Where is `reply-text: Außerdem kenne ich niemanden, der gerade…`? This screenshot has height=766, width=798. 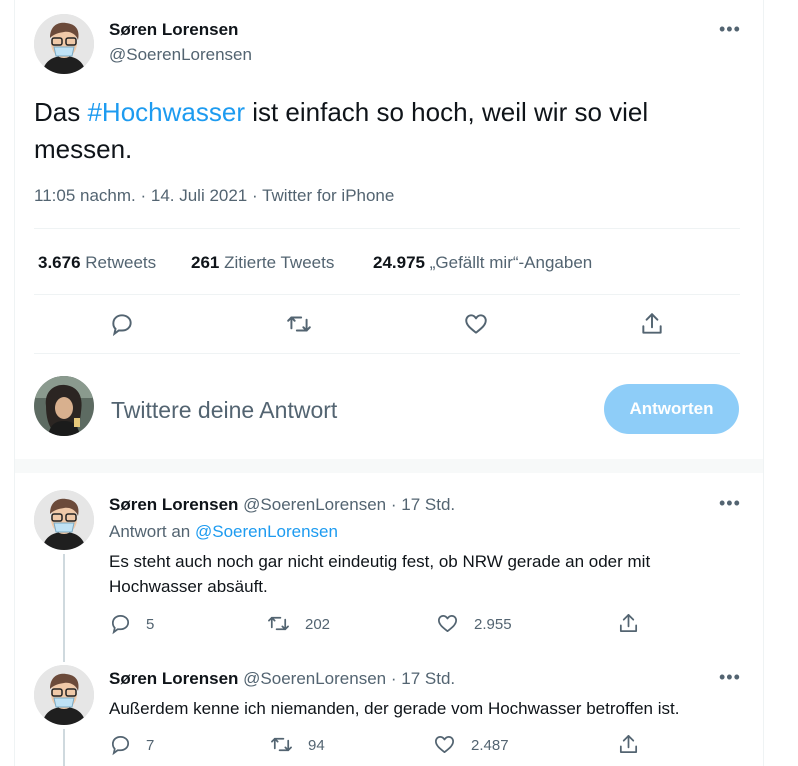 reply-text: Außerdem kenne ich niemanden, der gerade… is located at coordinates (394, 708).